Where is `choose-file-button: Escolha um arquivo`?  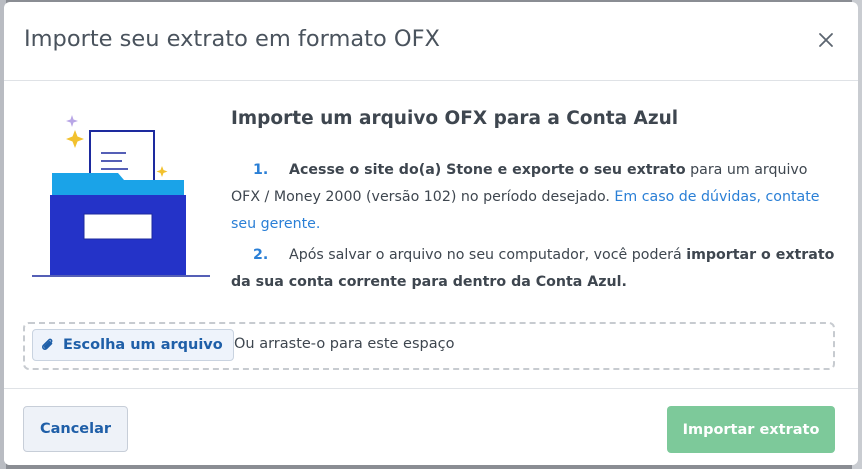 choose-file-button: Escolha um arquivo is located at coordinates (133, 345).